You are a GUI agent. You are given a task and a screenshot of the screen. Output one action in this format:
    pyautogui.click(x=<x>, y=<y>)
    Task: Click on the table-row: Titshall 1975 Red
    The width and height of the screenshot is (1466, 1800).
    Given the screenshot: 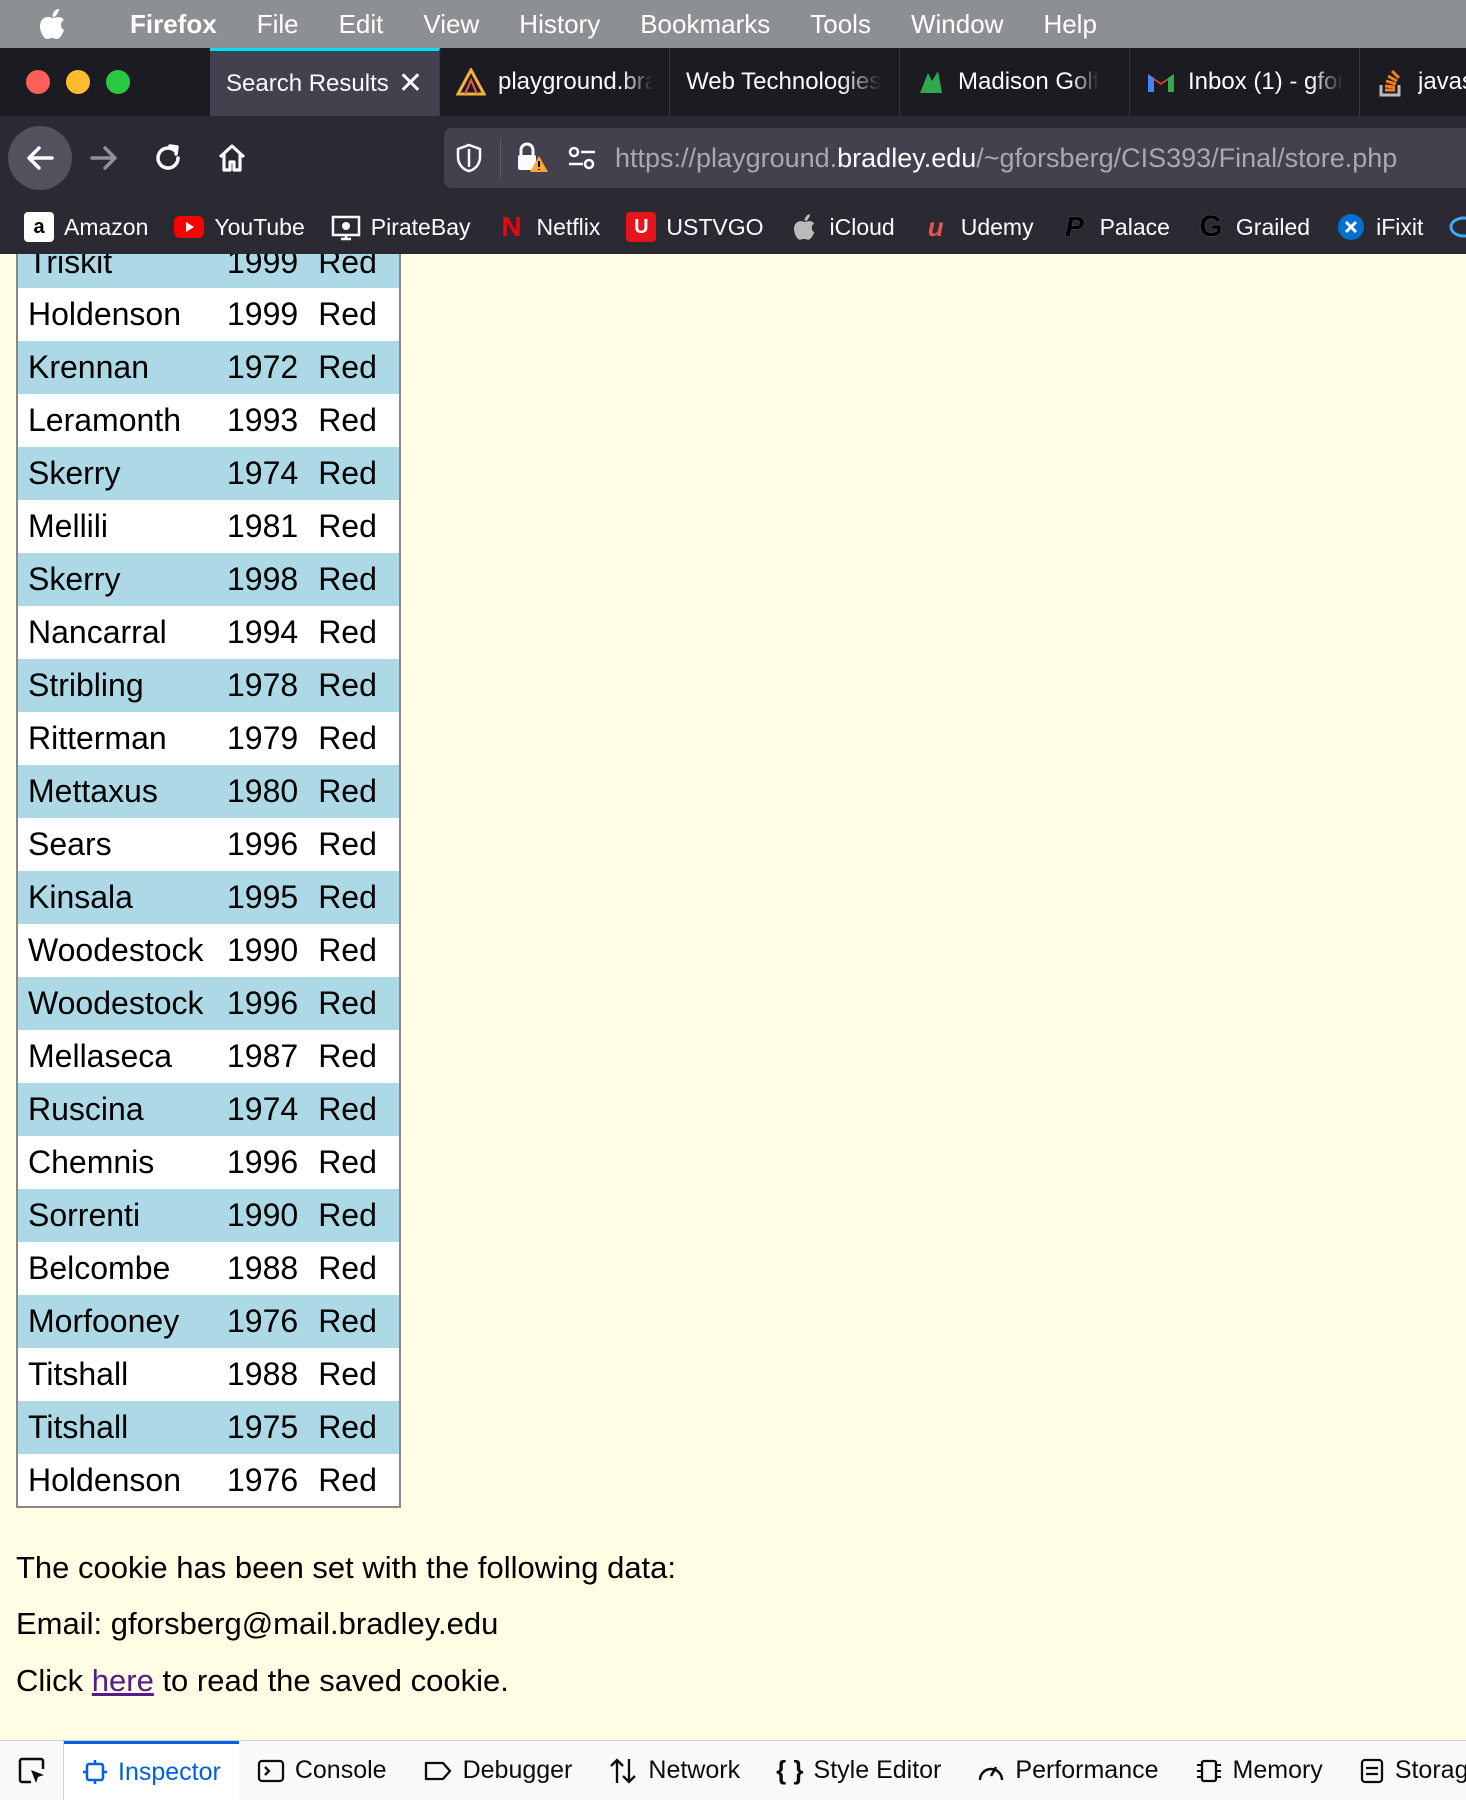 What is the action you would take?
    pyautogui.click(x=209, y=1427)
    